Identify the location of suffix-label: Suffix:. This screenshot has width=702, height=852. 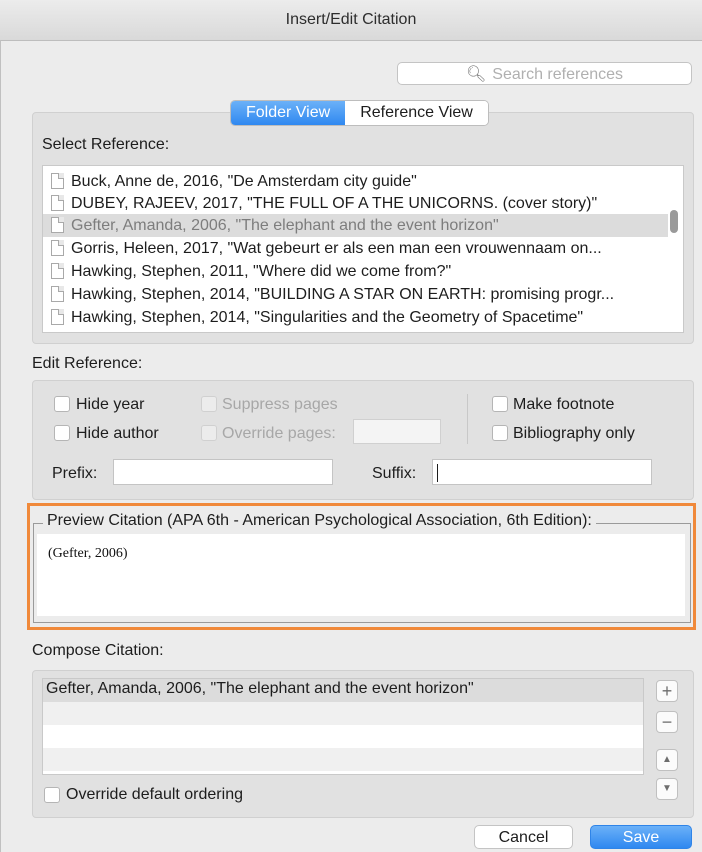
(394, 473).